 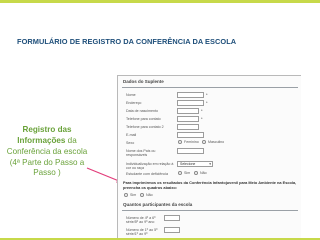 I want to click on caption-line-2: Informações da, so click(x=47, y=141).